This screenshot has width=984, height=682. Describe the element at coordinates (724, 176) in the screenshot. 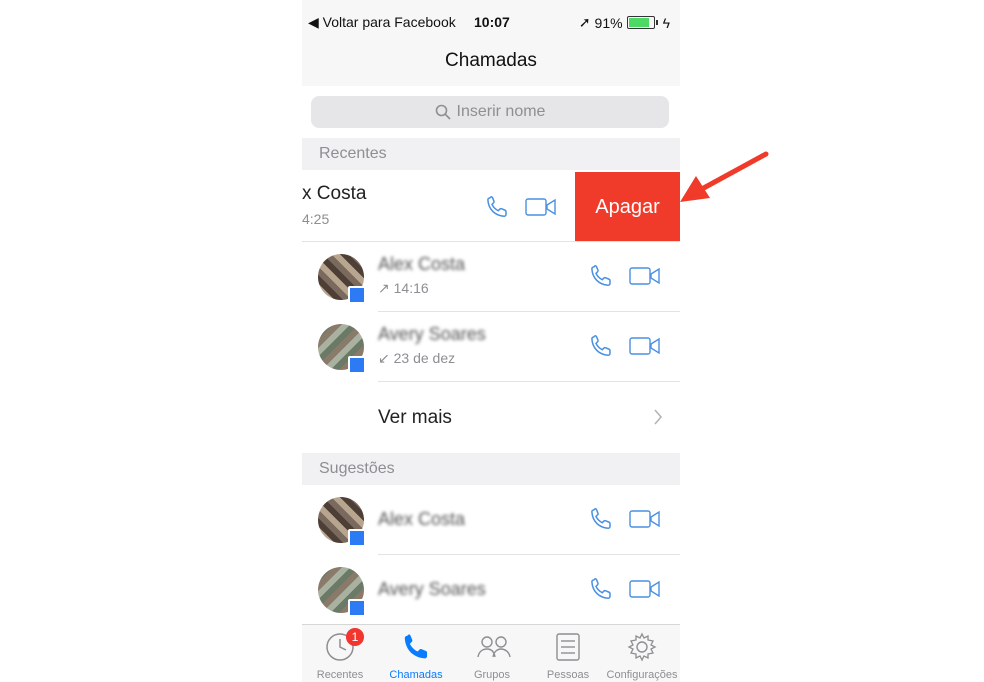

I see `red-arrow-annotation` at that location.